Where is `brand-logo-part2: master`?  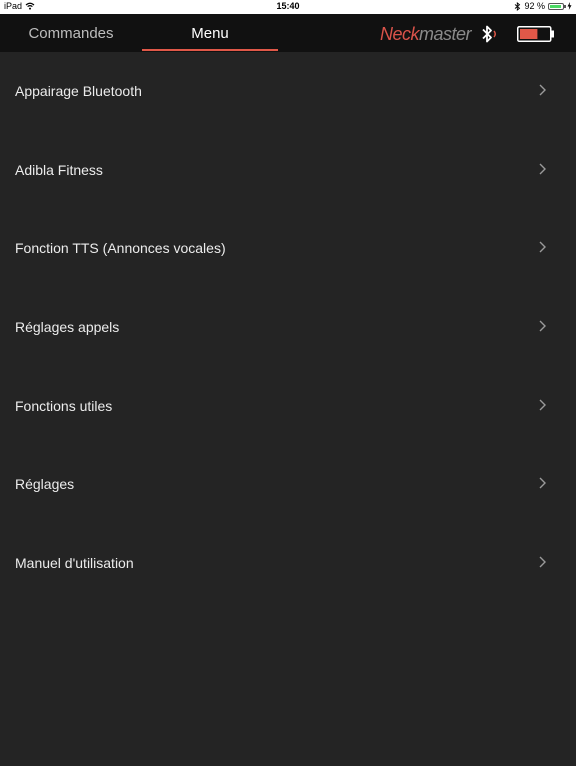
brand-logo-part2: master is located at coordinates (445, 34).